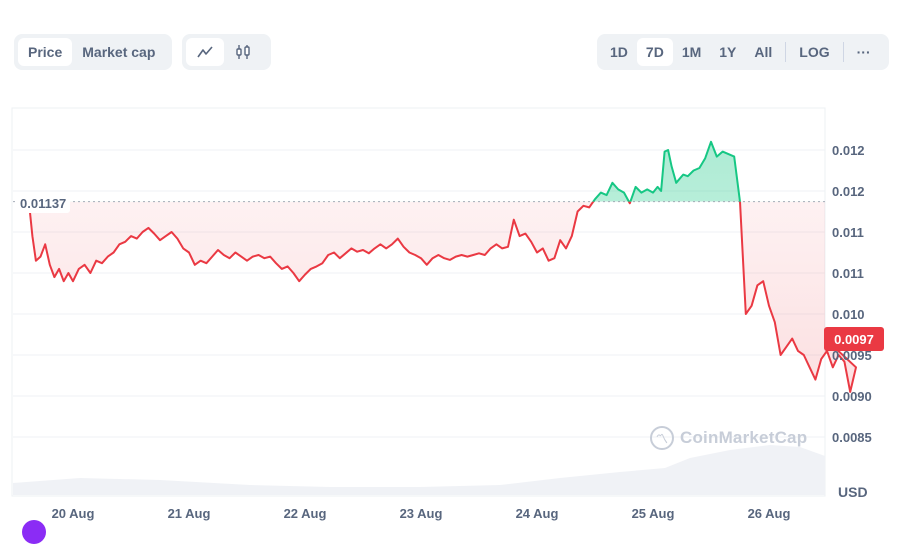 The height and width of the screenshot is (544, 900). I want to click on above-reference-area, so click(426, 171).